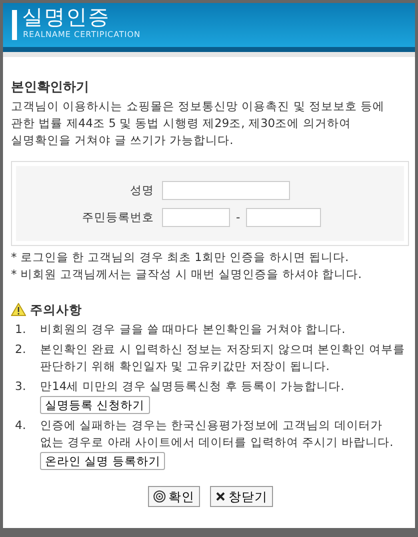 The image size is (418, 537). I want to click on section-heading: 본인확인하기, so click(50, 87).